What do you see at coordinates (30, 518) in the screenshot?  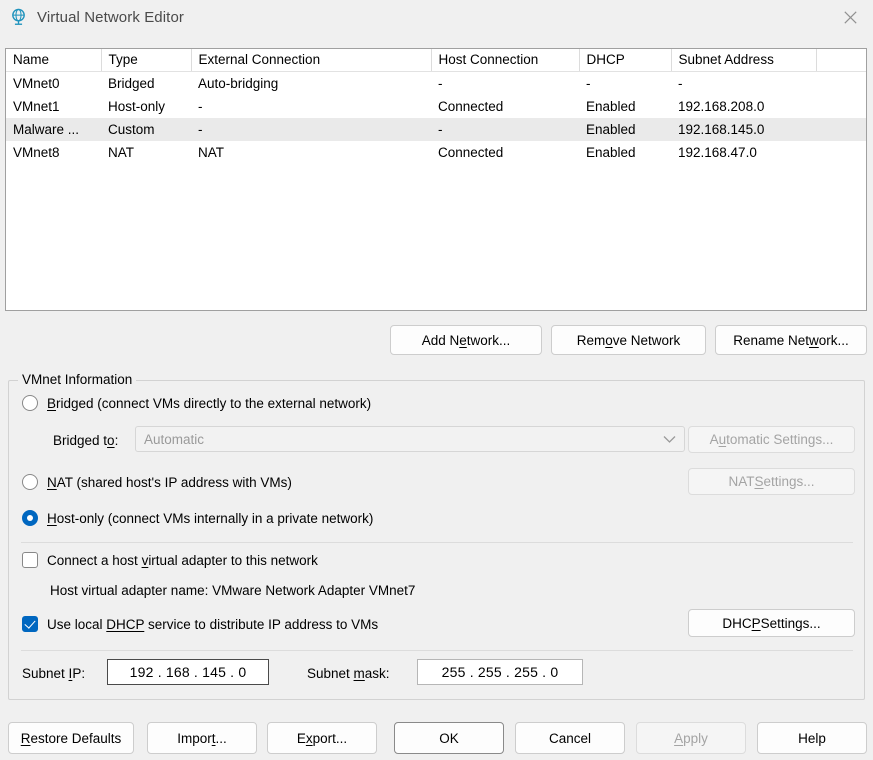 I see `host-only-radio` at bounding box center [30, 518].